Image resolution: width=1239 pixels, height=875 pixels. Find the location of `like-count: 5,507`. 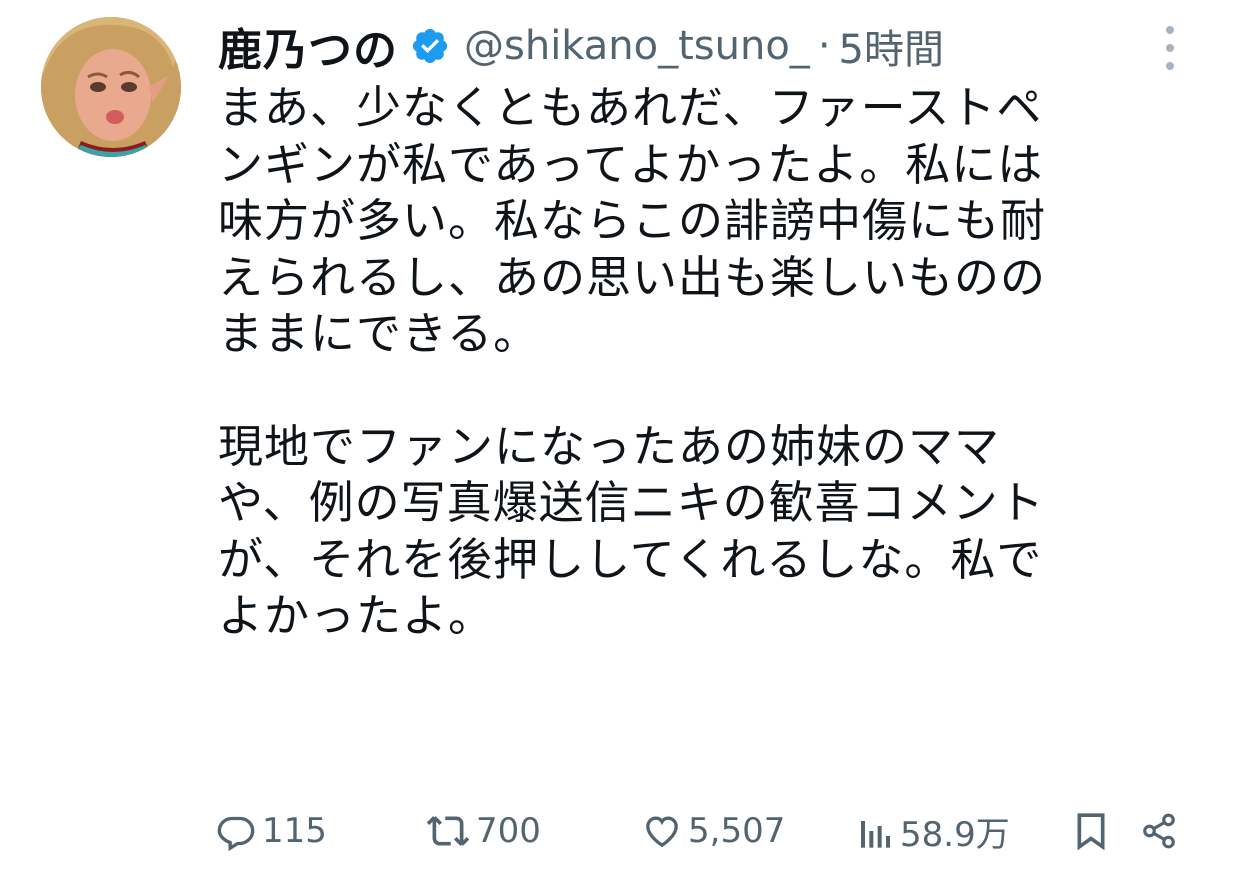

like-count: 5,507 is located at coordinates (737, 831).